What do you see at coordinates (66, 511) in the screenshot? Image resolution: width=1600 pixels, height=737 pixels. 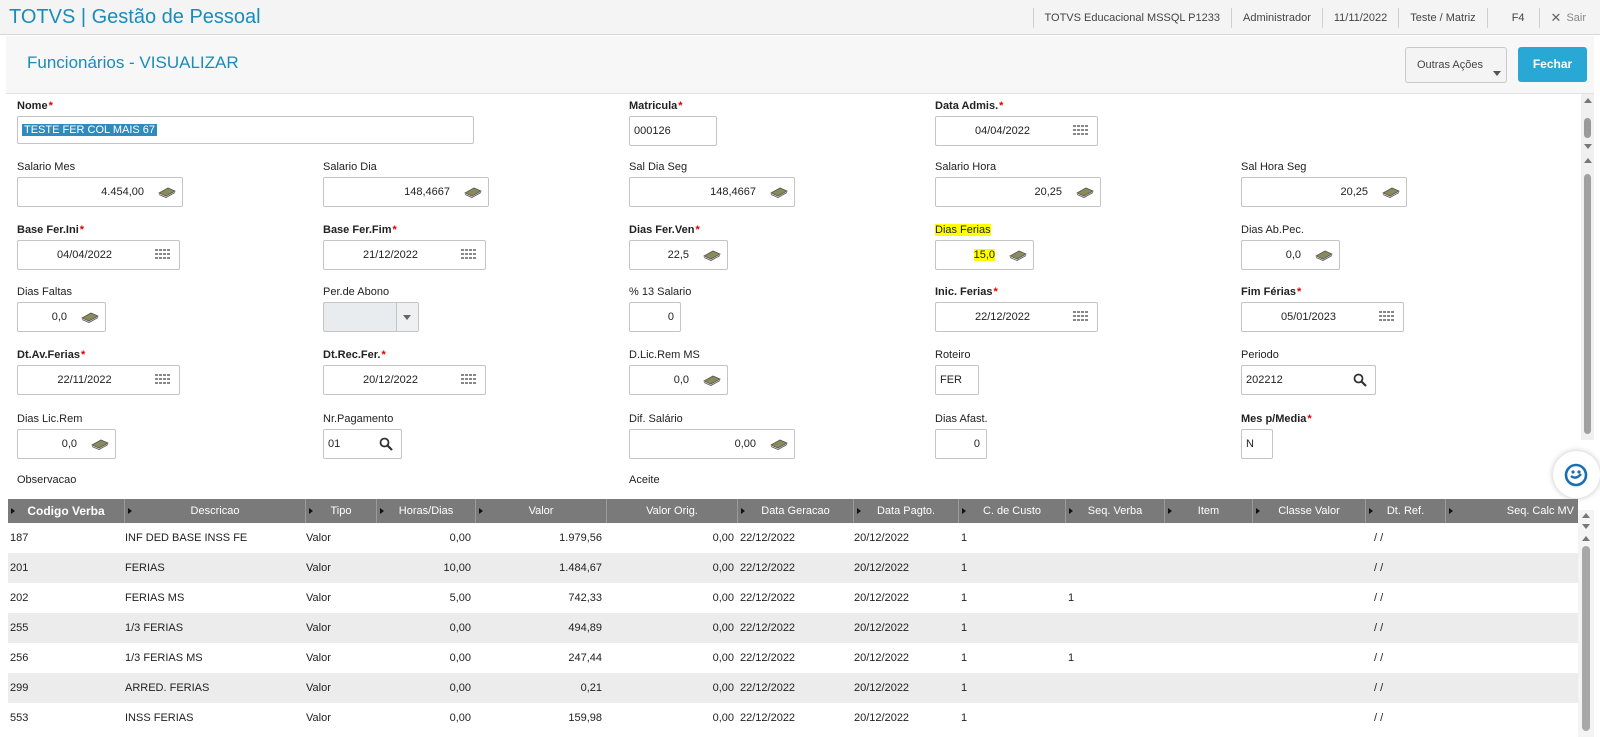 I see `col-header-codigo: Codigo Verba` at bounding box center [66, 511].